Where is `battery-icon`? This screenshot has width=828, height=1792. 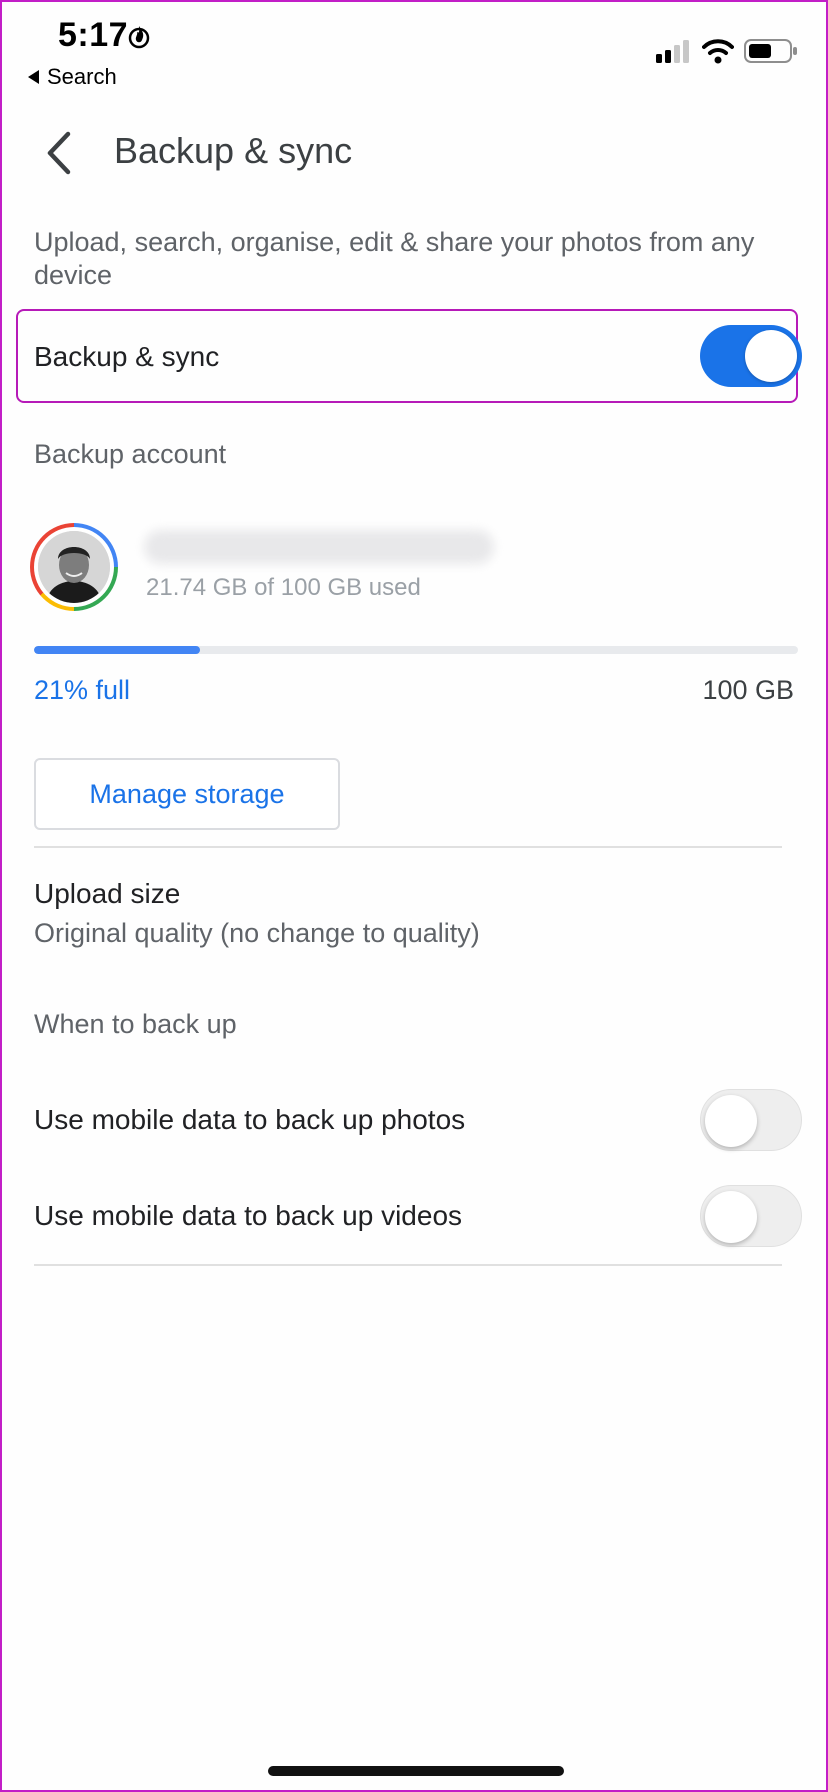 battery-icon is located at coordinates (770, 51).